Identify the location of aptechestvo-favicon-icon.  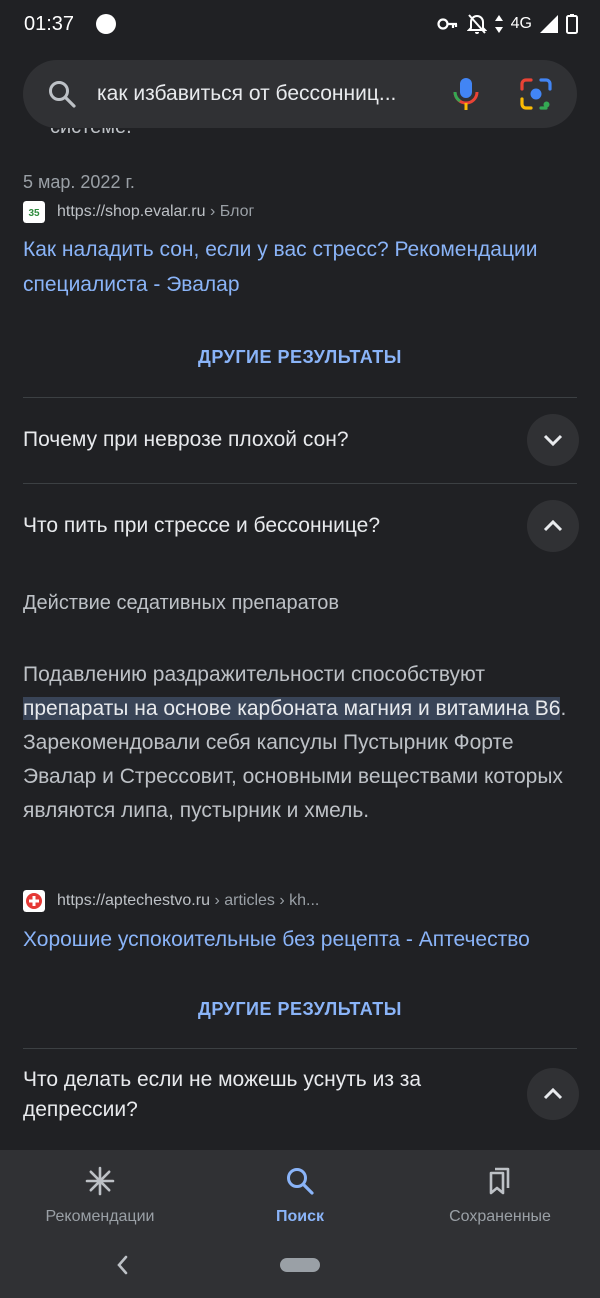
(34, 901).